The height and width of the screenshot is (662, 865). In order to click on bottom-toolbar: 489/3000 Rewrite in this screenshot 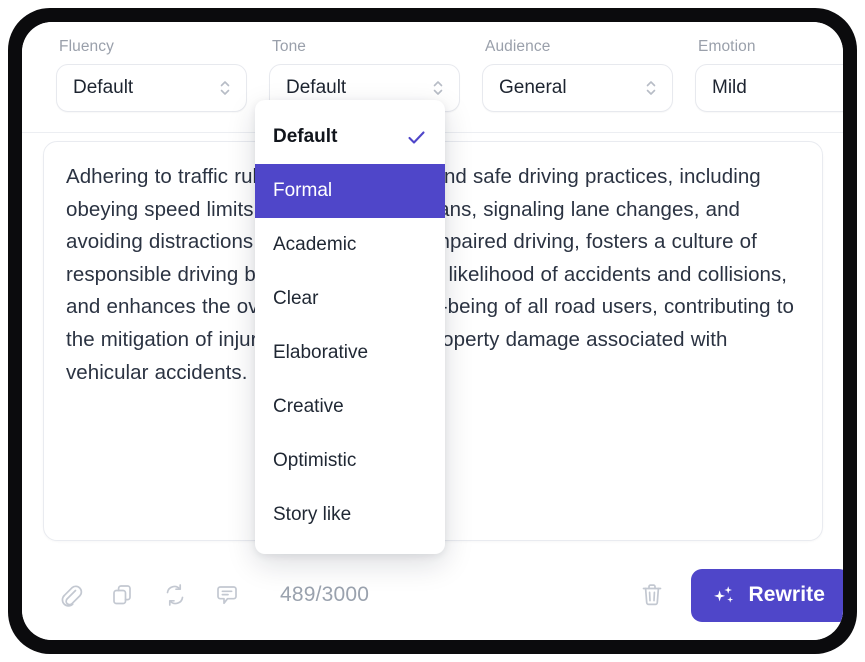, I will do `click(432, 595)`.